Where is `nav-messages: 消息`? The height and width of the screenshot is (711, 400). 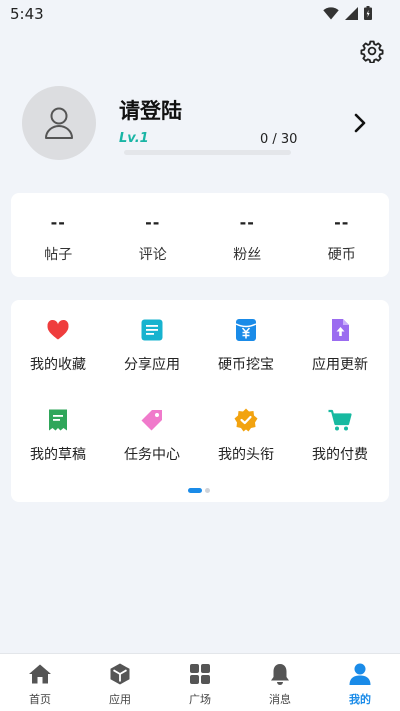 nav-messages: 消息 is located at coordinates (280, 682).